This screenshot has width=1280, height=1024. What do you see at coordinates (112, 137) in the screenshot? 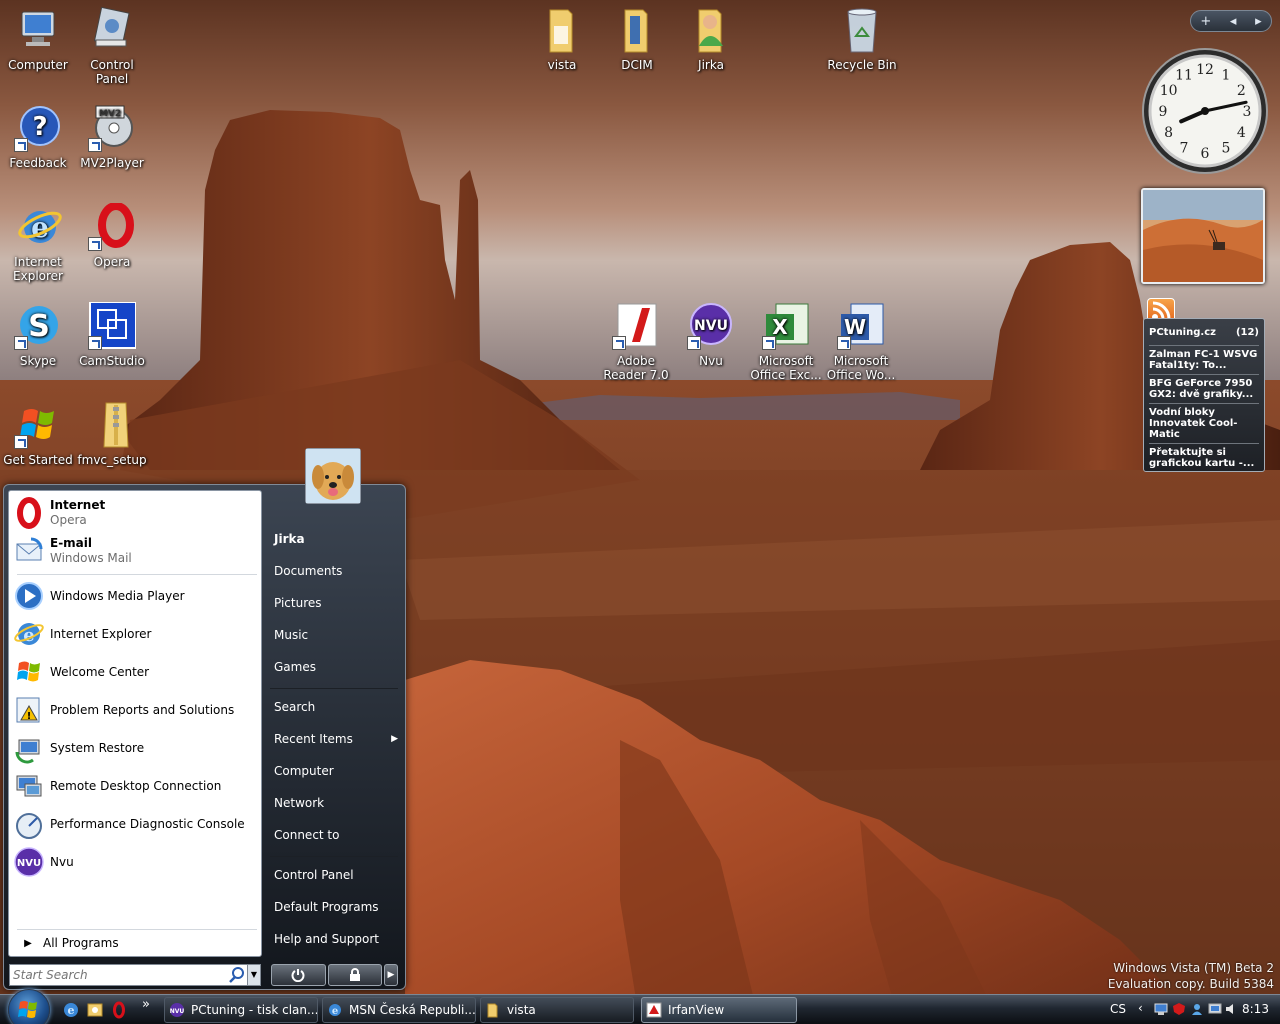
I see `desktop-icon-mv2player: MV2 MV2Player` at bounding box center [112, 137].